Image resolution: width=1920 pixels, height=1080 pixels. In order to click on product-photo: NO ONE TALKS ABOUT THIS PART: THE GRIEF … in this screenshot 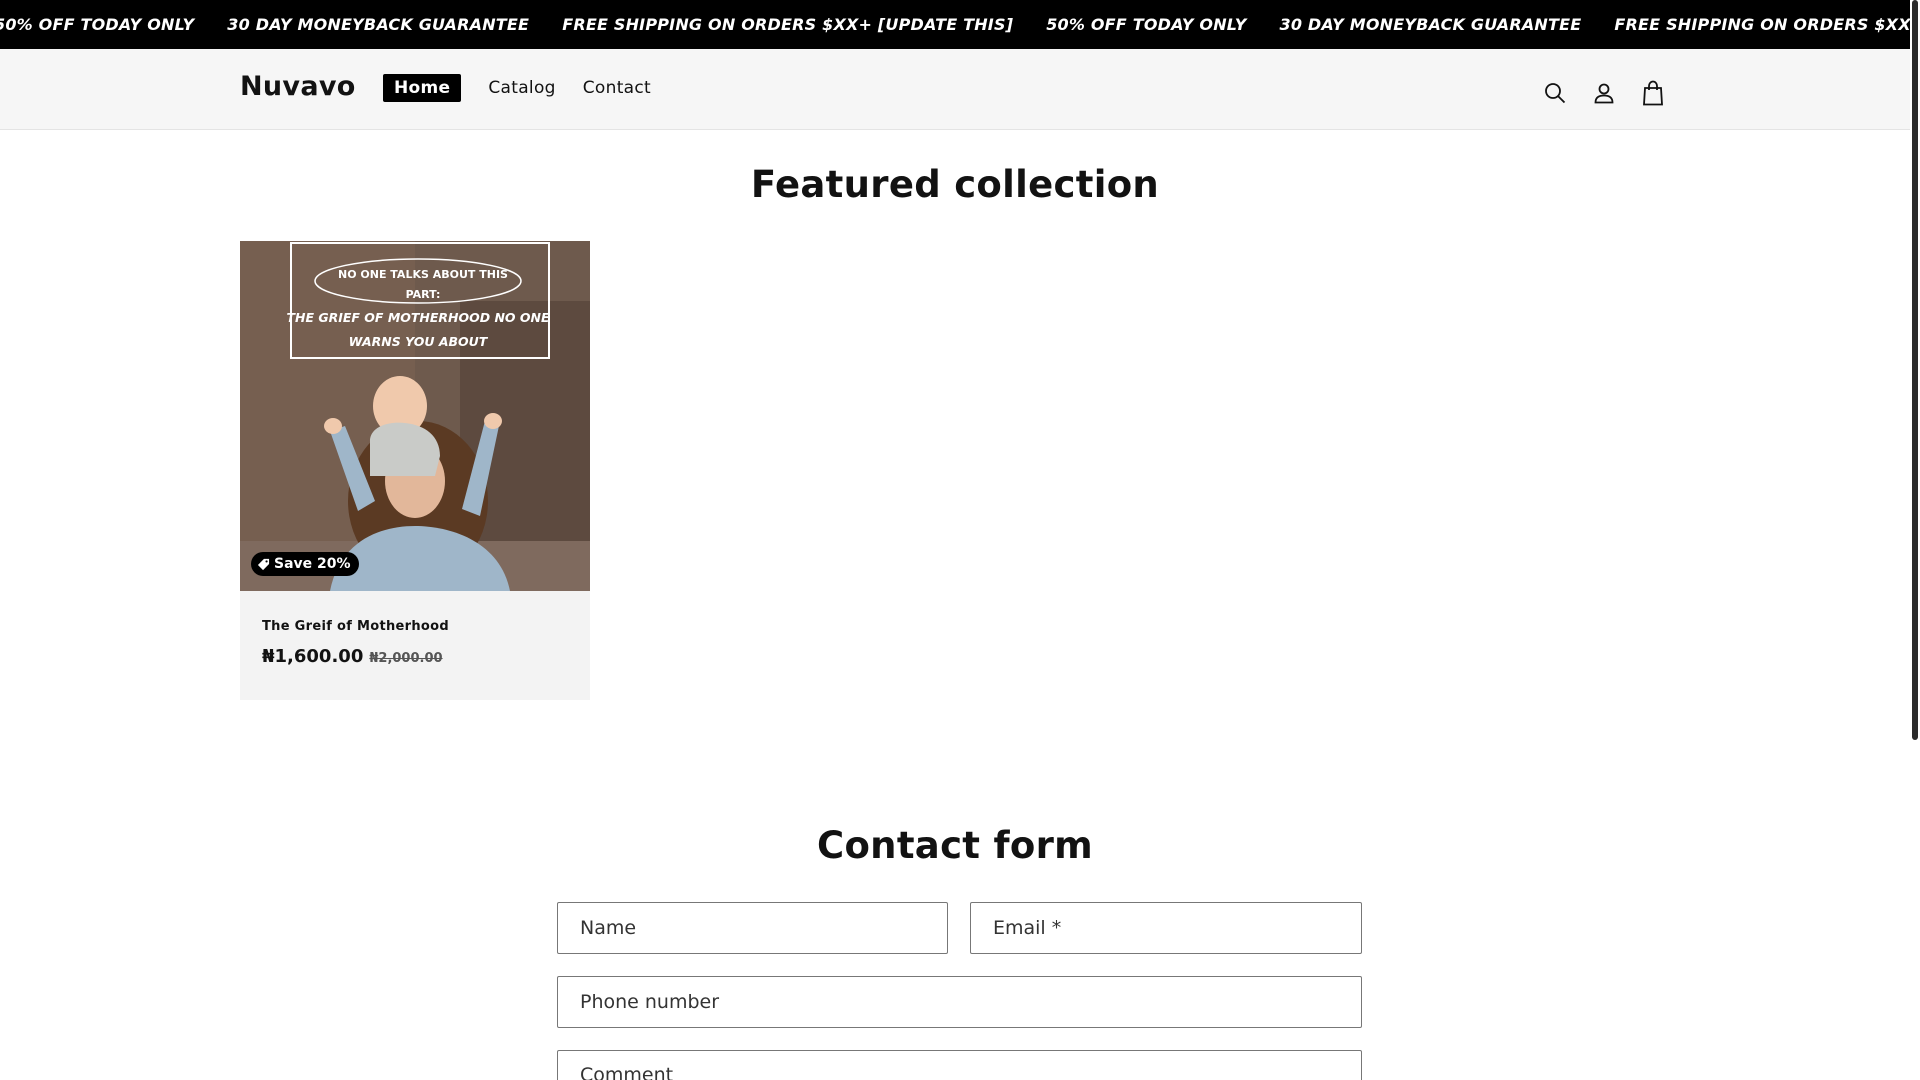, I will do `click(415, 416)`.